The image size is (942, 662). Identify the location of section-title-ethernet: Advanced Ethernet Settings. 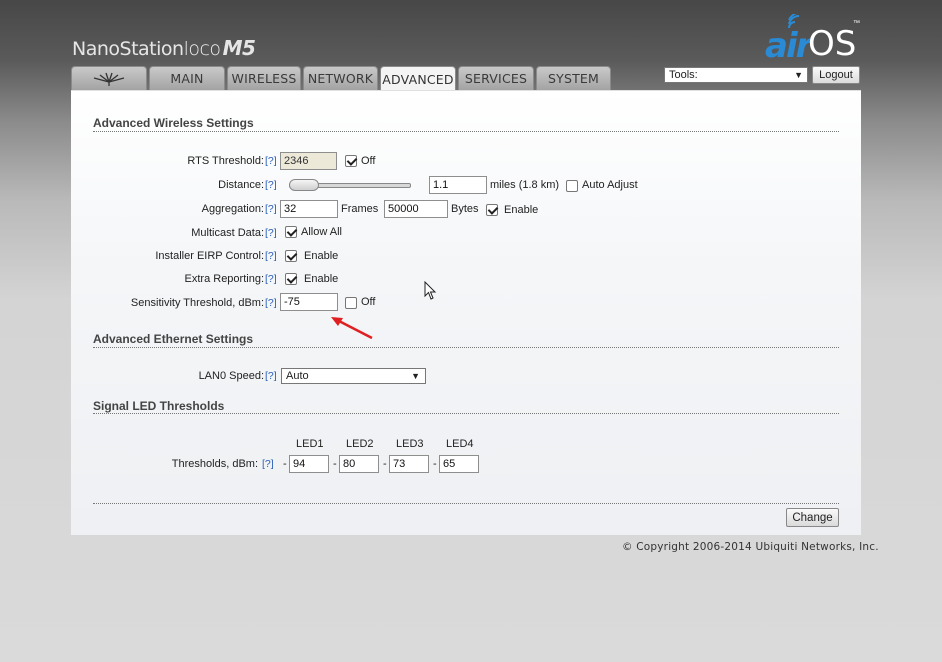
(173, 339).